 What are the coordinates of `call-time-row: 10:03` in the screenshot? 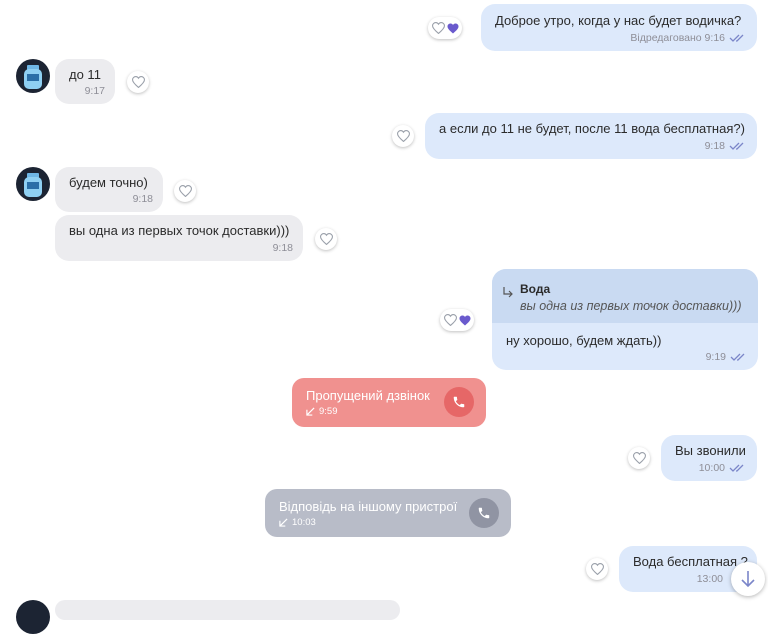 It's located at (297, 522).